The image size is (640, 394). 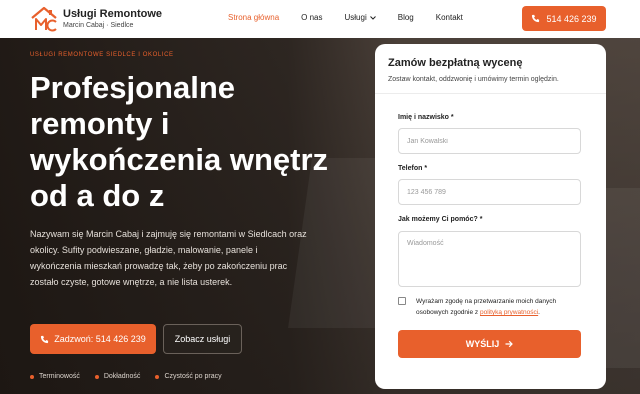 What do you see at coordinates (571, 18) in the screenshot?
I see `header-phone-number: 514 426 239` at bounding box center [571, 18].